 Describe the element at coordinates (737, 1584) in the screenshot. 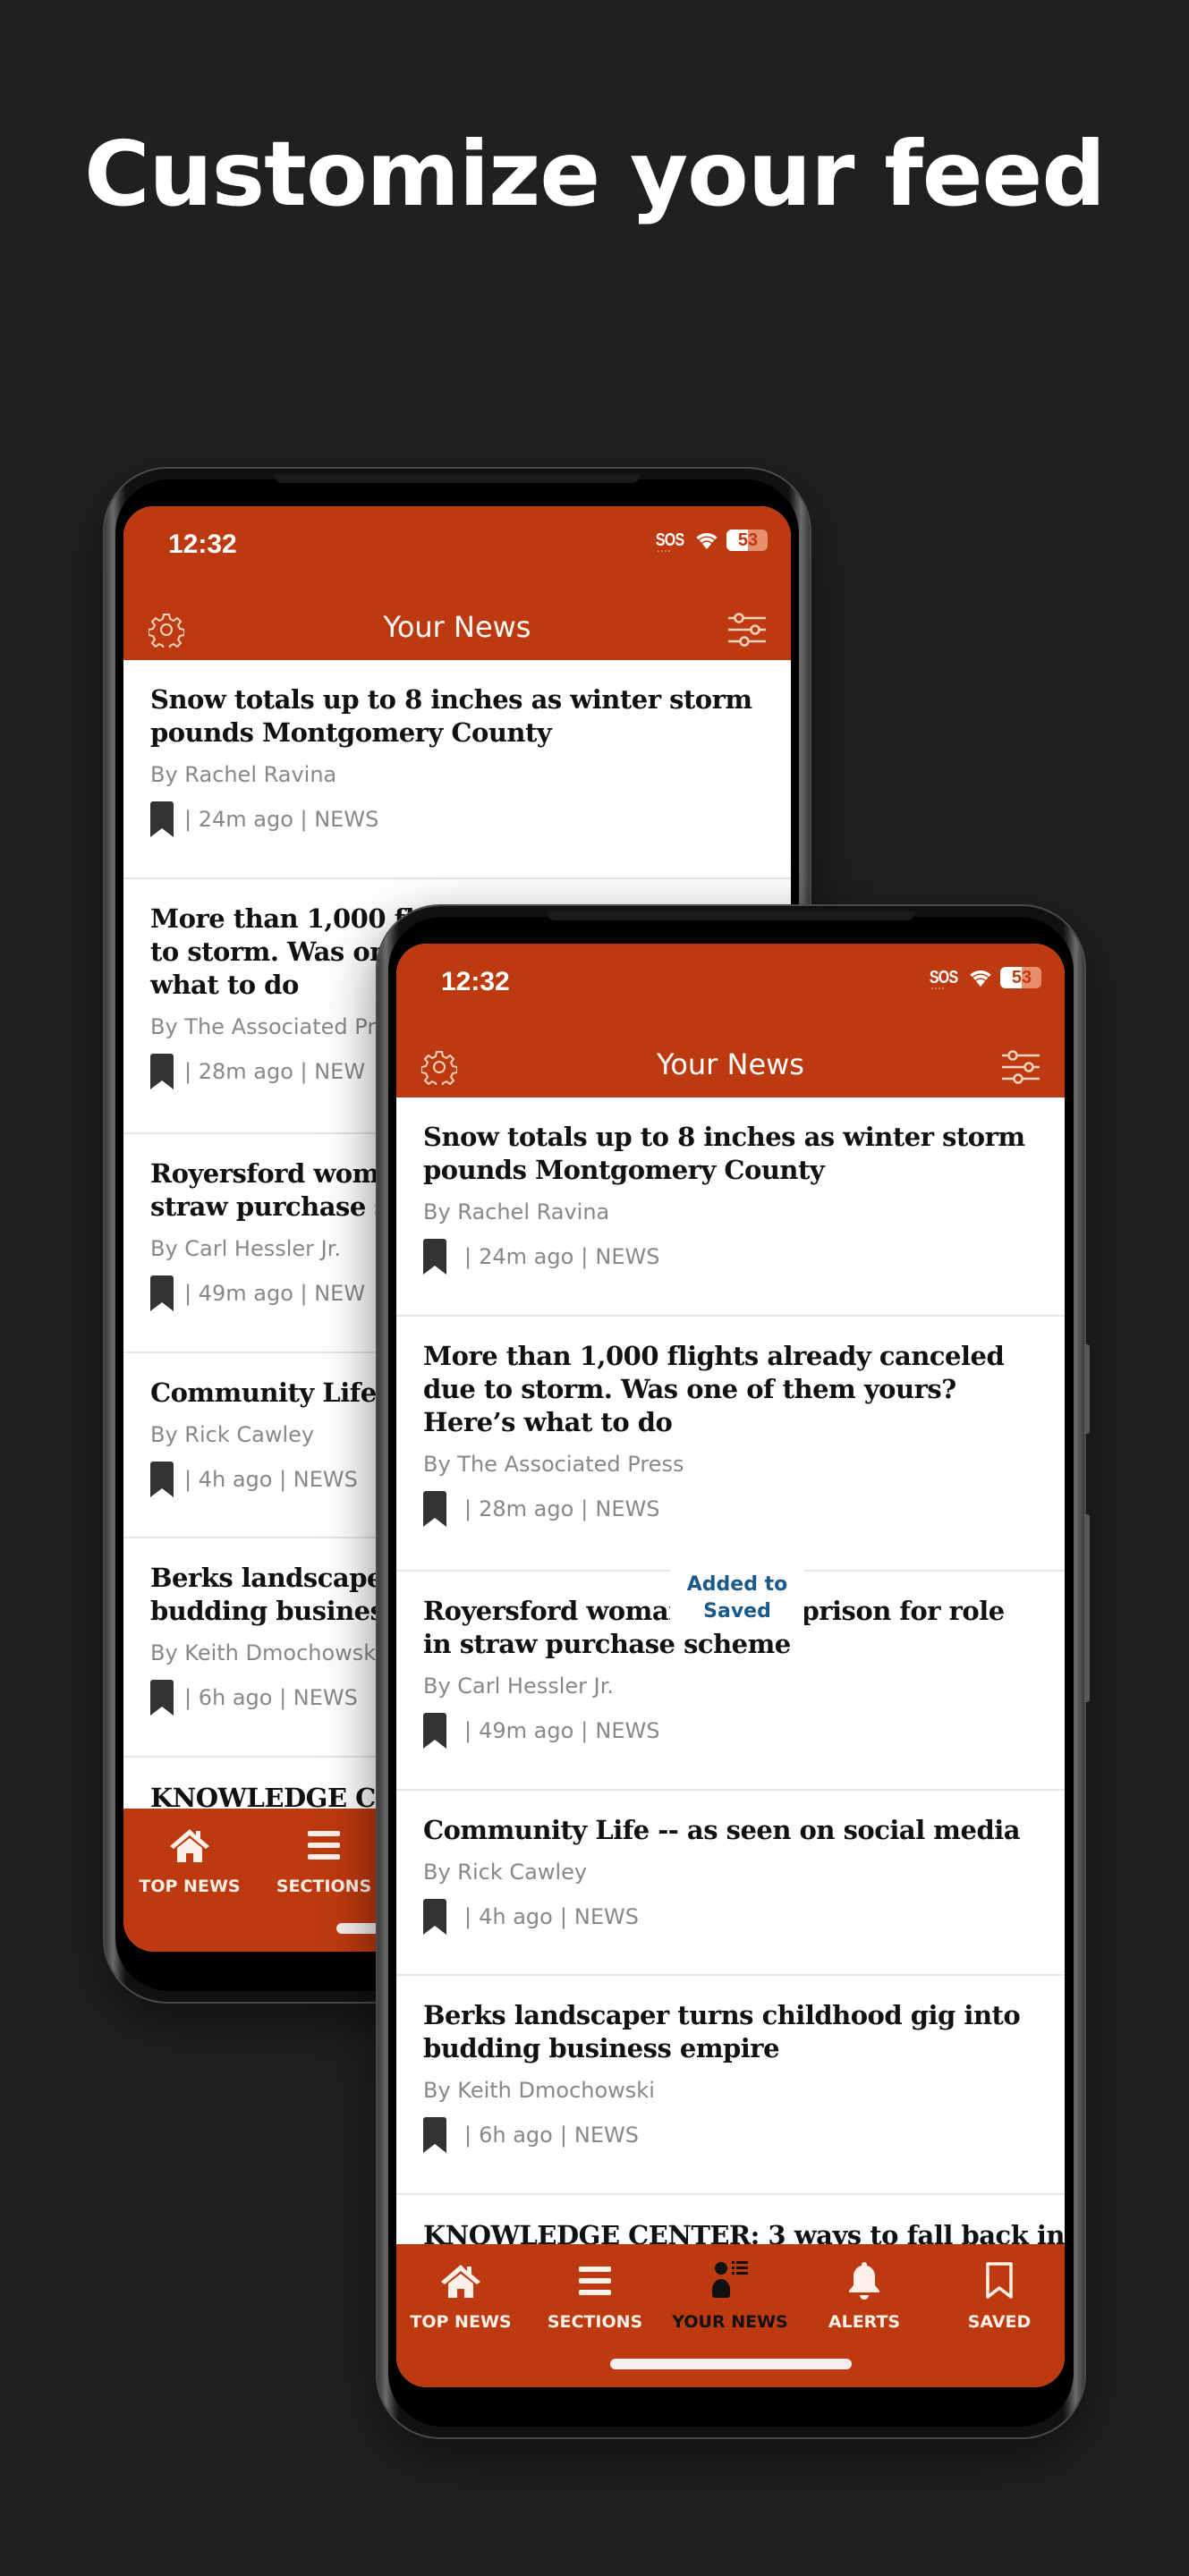

I see `toast-line-1: Added to` at that location.